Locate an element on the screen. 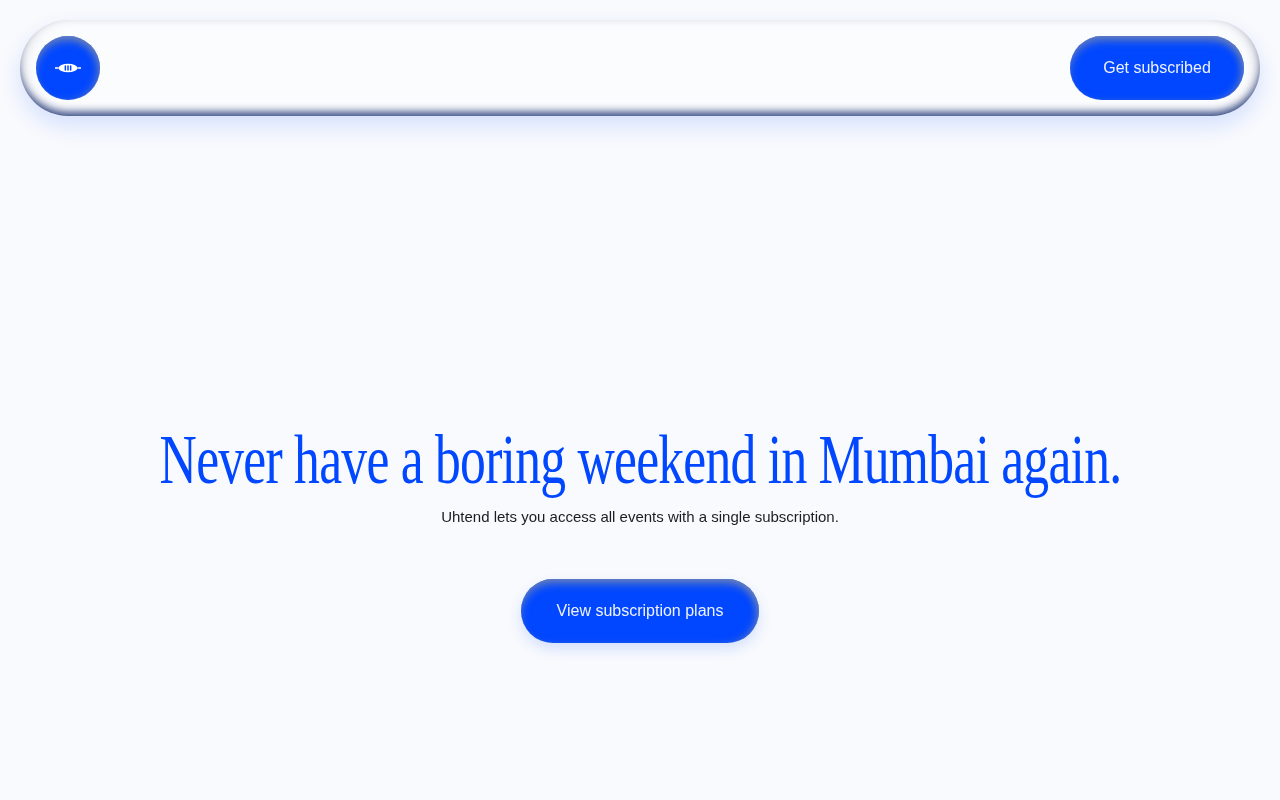 This screenshot has width=1280, height=800. view-plans-button: View subscription plans is located at coordinates (640, 611).